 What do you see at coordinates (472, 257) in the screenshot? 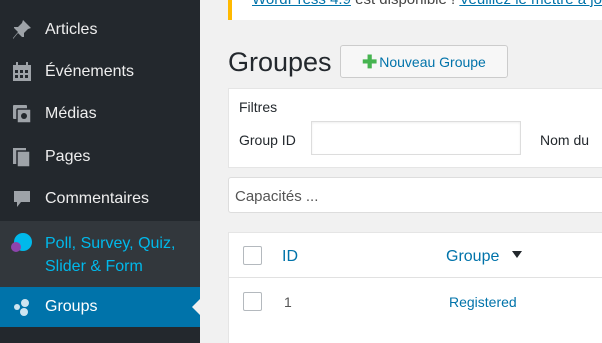
I see `column-header-group: Groupe` at bounding box center [472, 257].